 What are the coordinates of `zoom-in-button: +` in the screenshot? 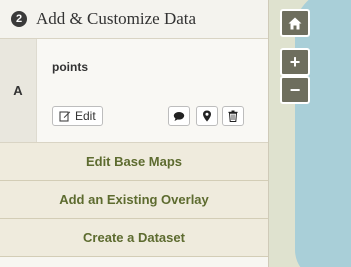 It's located at (295, 62).